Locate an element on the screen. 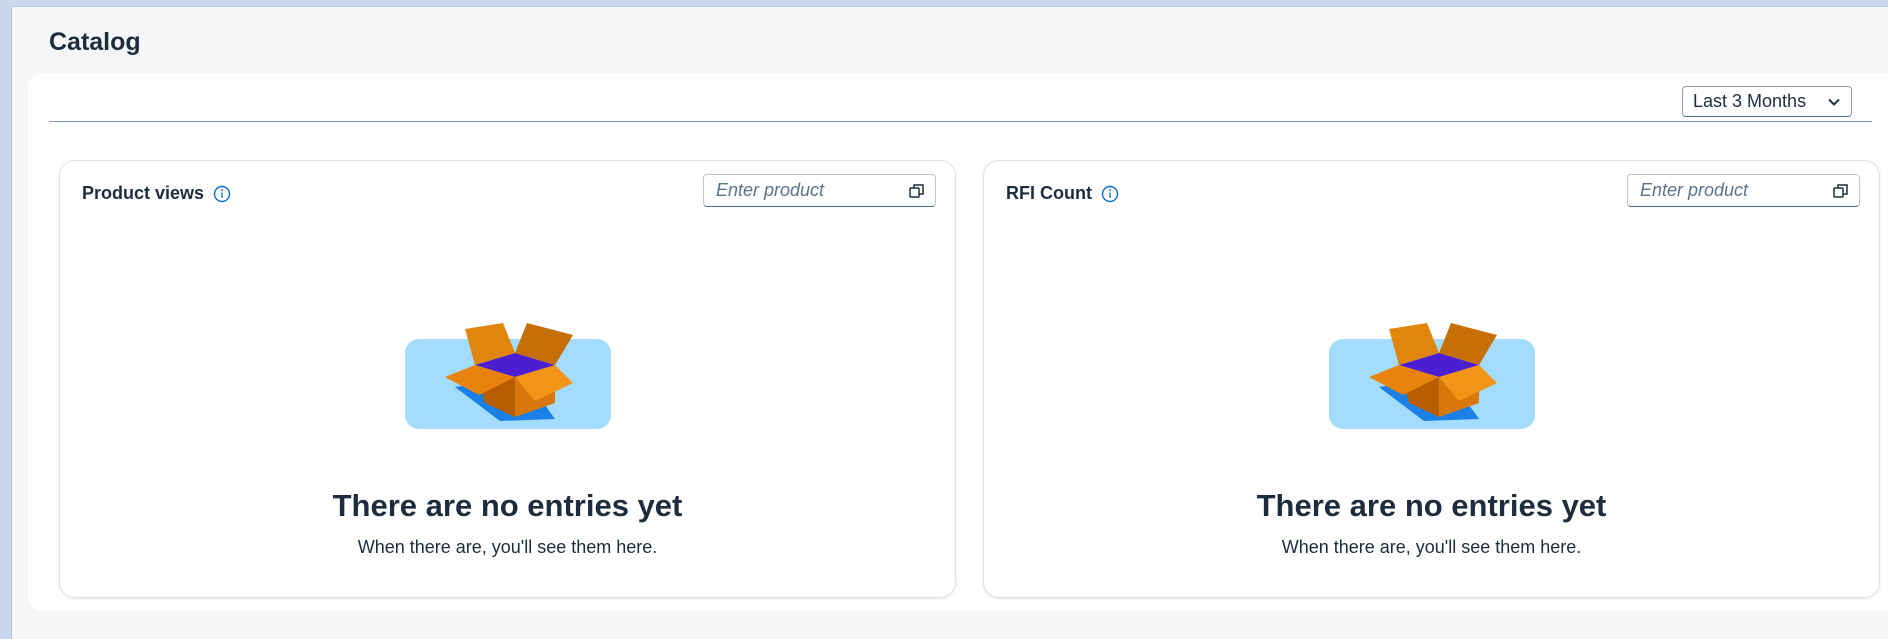  chevron-down-icon is located at coordinates (1834, 102).